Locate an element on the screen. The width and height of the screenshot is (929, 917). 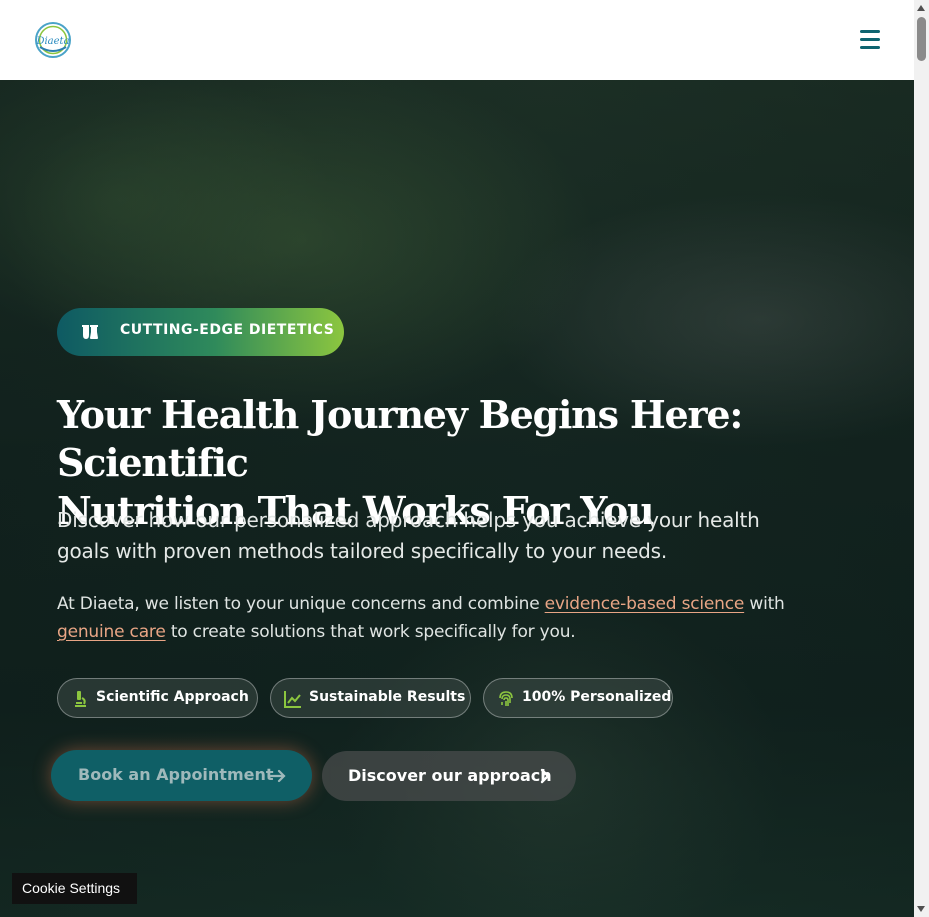
feature-pill-scientific-approach: Scientific Approach is located at coordinates (157, 698).